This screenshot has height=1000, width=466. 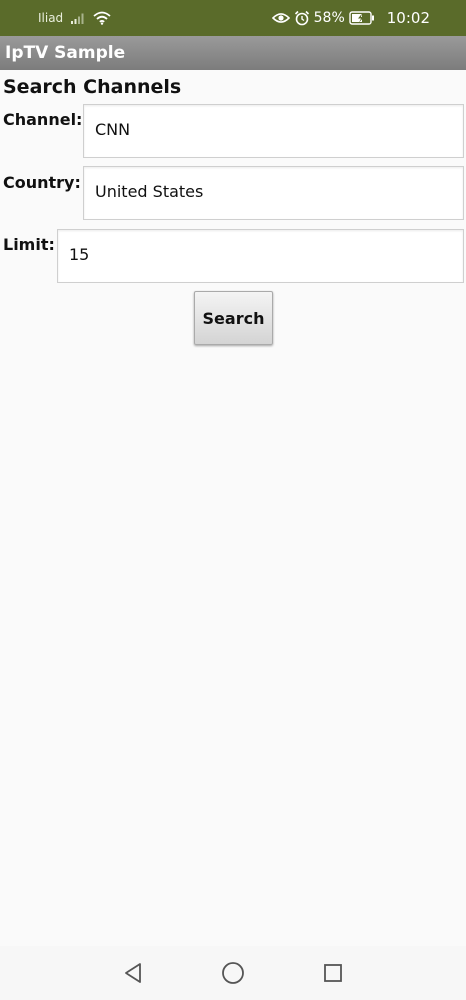 What do you see at coordinates (42, 182) in the screenshot?
I see `country-label: Country:` at bounding box center [42, 182].